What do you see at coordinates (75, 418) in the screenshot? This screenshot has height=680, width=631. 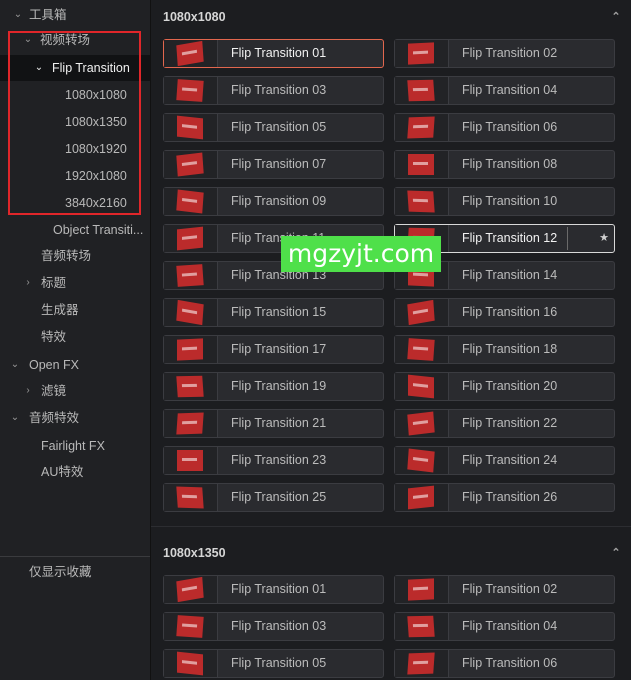 I see `sidebar-item-15: ⌄ 音频特效` at bounding box center [75, 418].